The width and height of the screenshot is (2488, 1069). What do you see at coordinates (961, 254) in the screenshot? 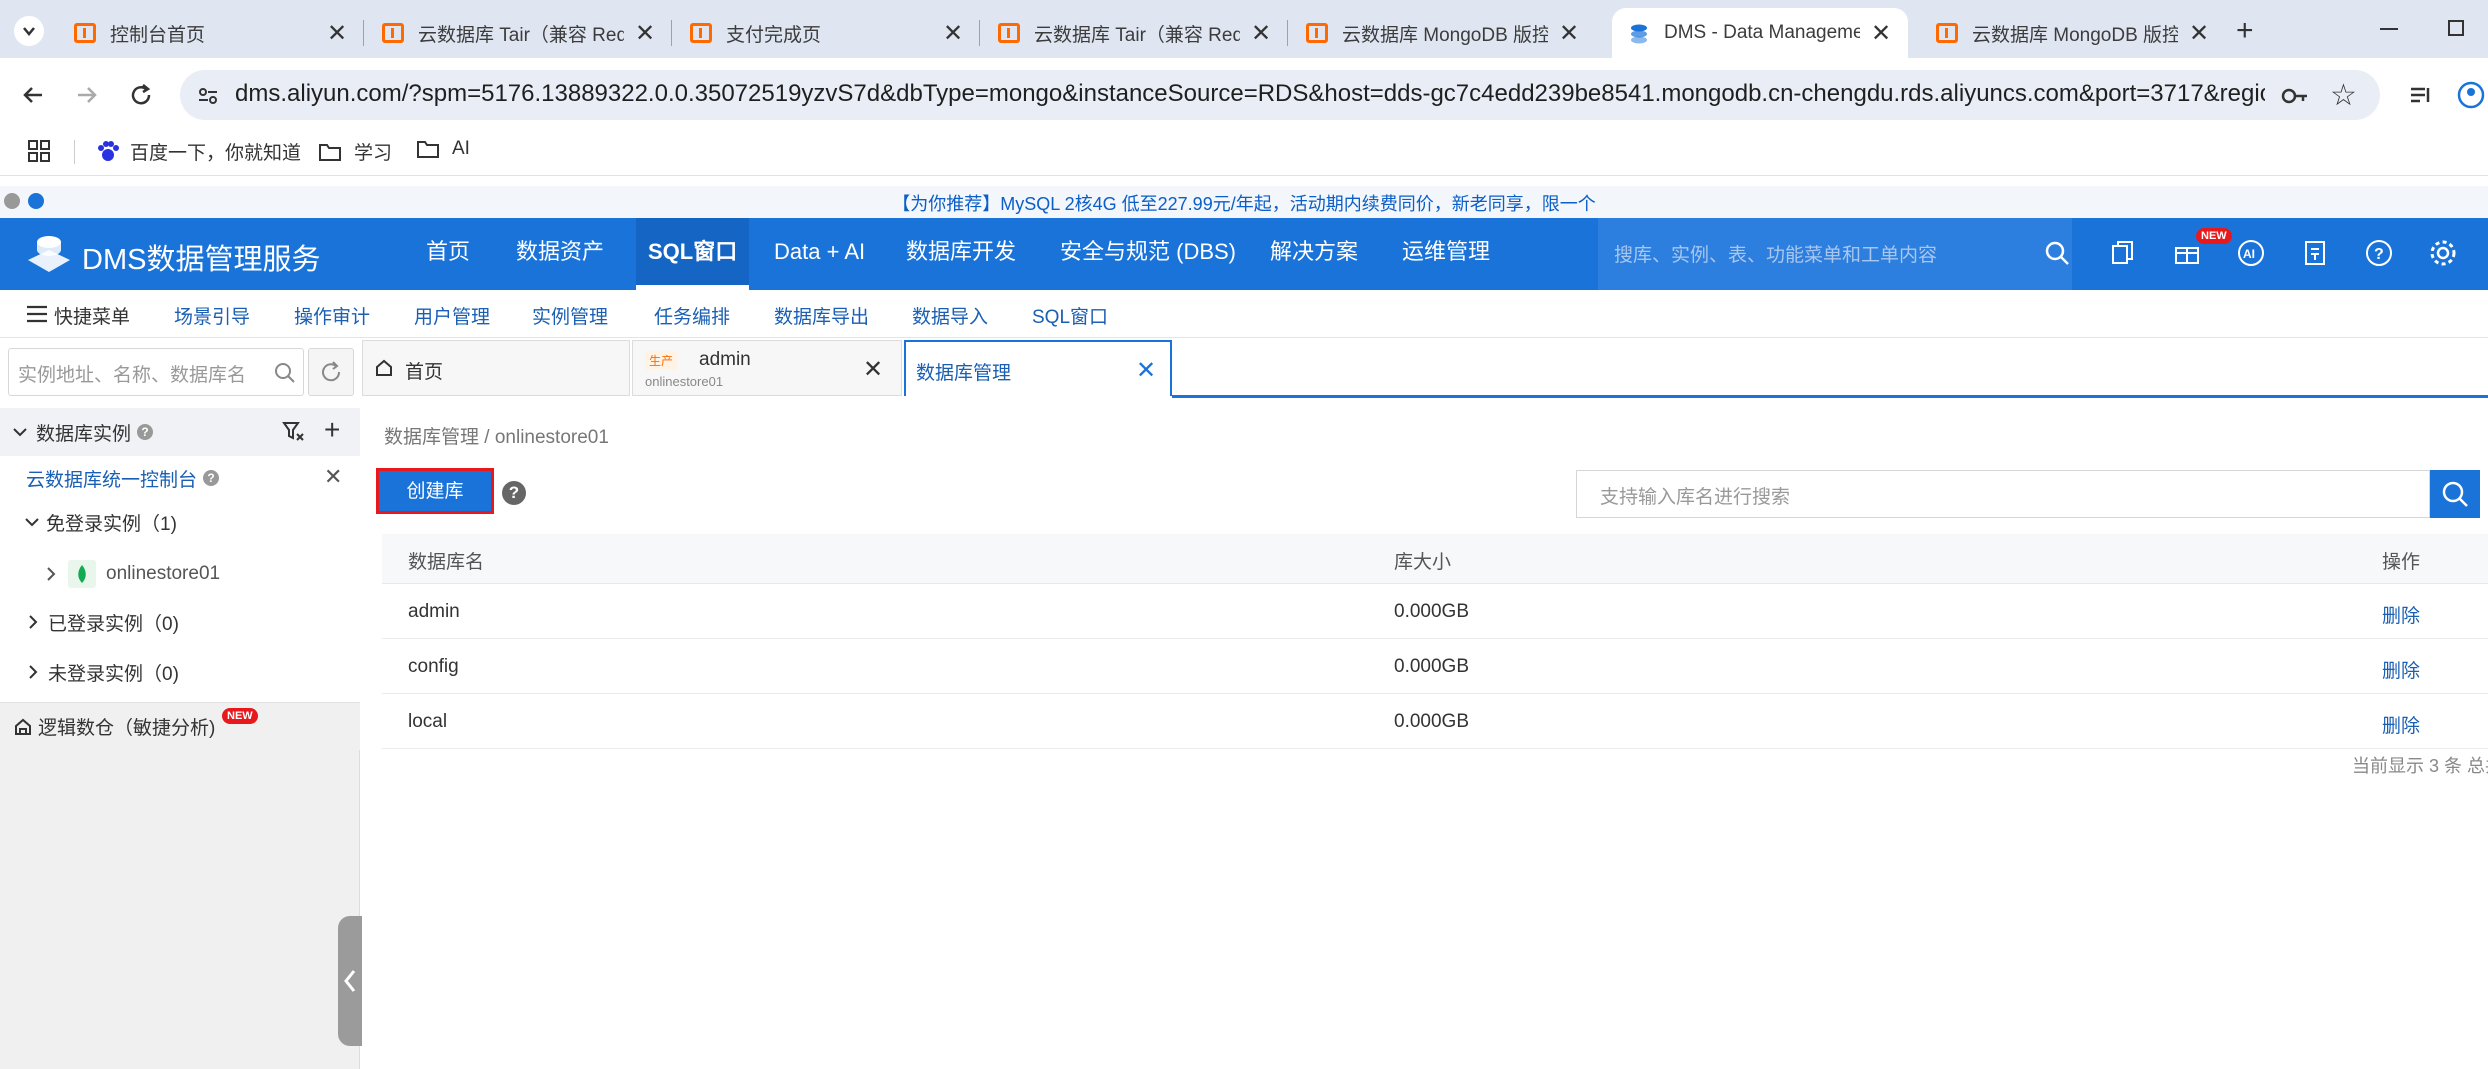
I see `nav-db-dev: 数据库开发` at bounding box center [961, 254].